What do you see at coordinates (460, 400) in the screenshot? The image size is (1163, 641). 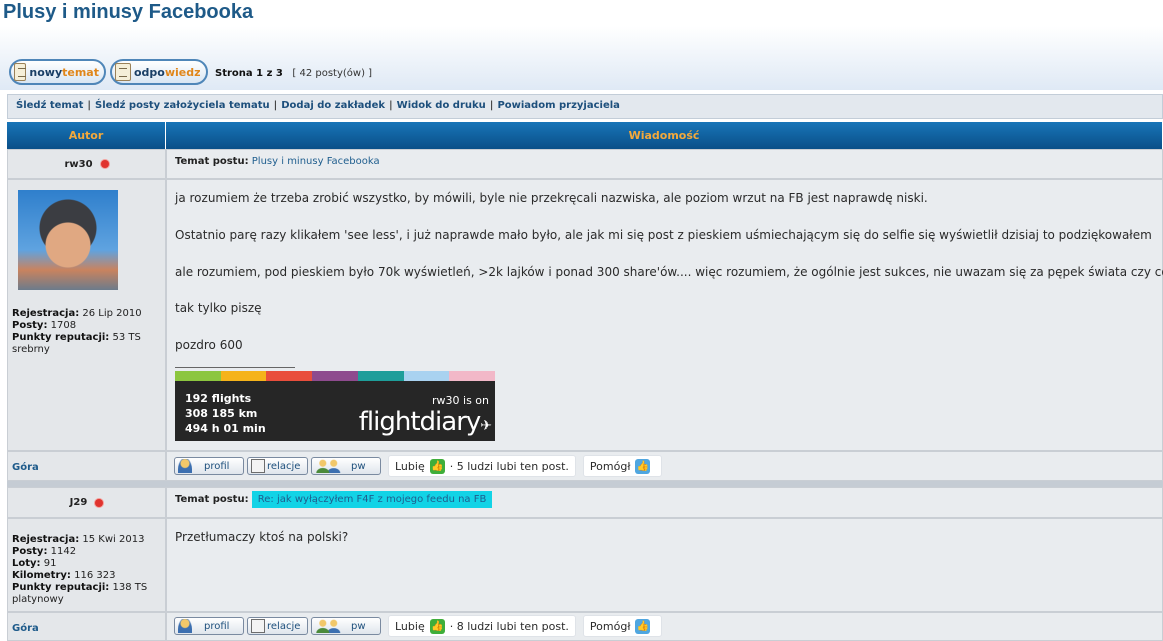 I see `banner-user: rw30 is on` at bounding box center [460, 400].